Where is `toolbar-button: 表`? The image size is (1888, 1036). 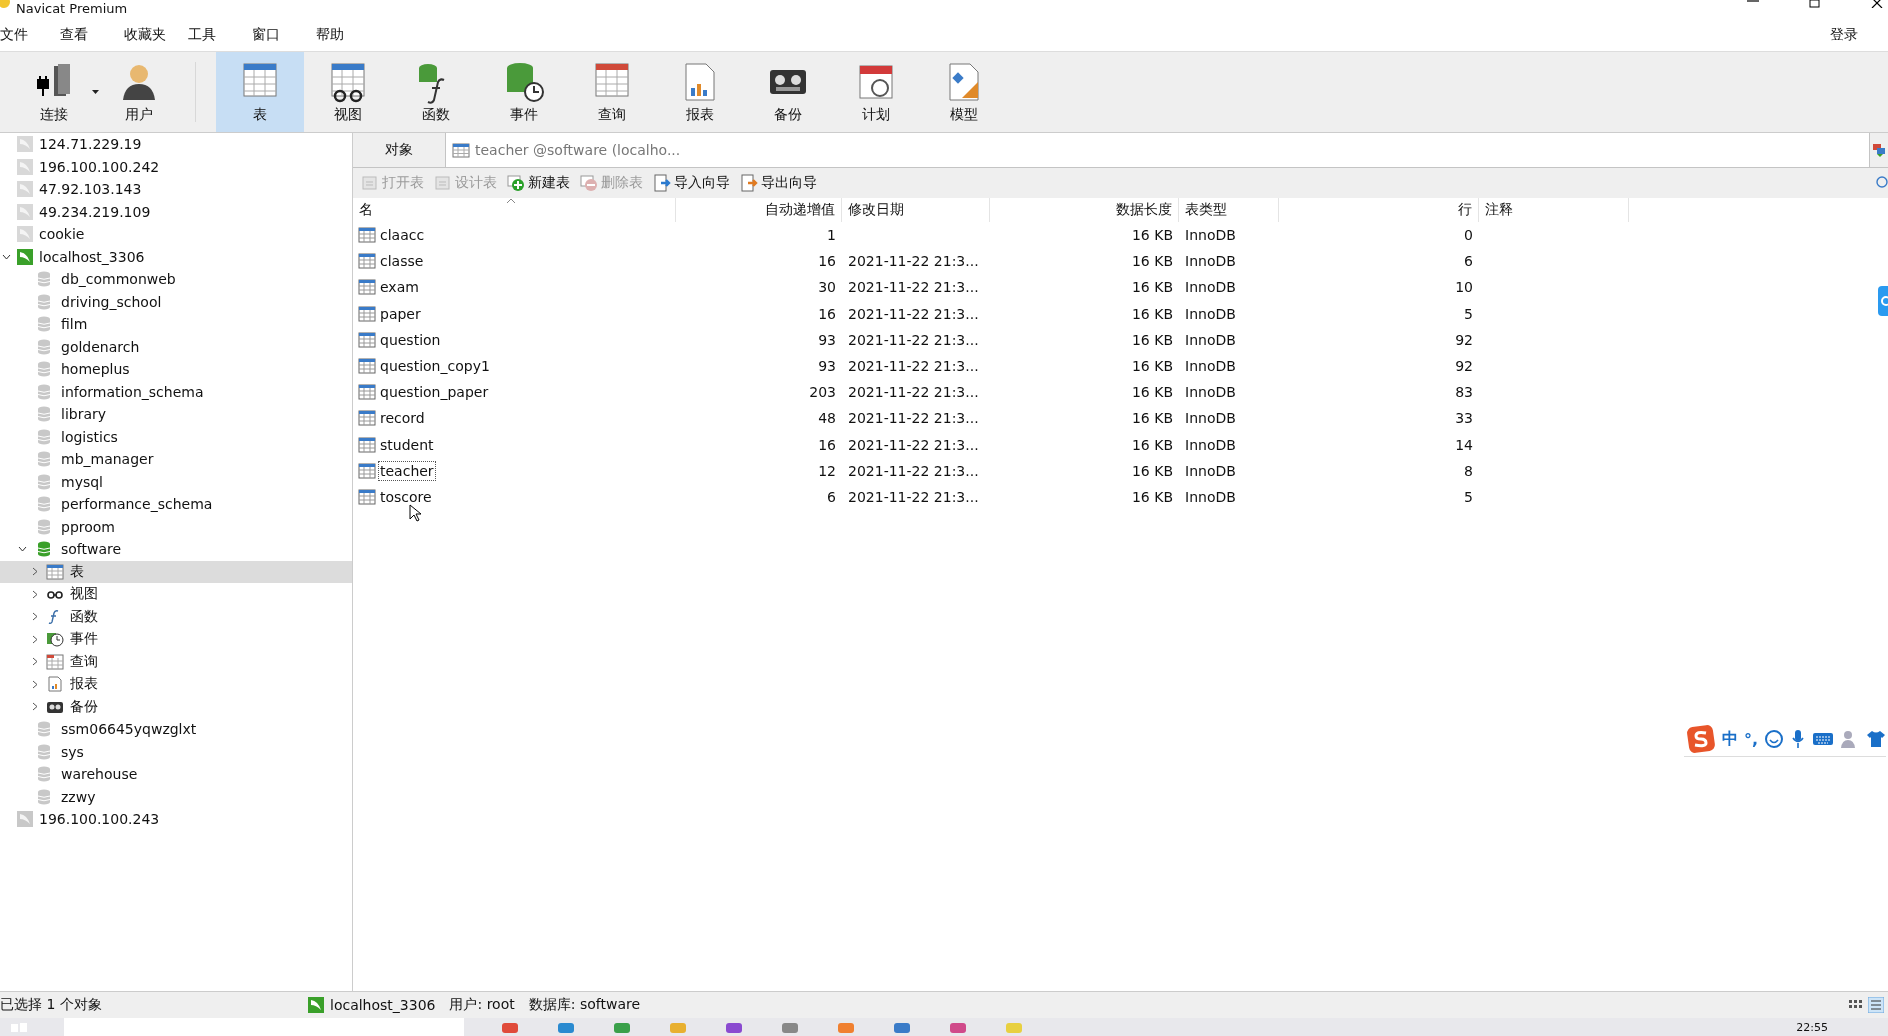 toolbar-button: 表 is located at coordinates (260, 92).